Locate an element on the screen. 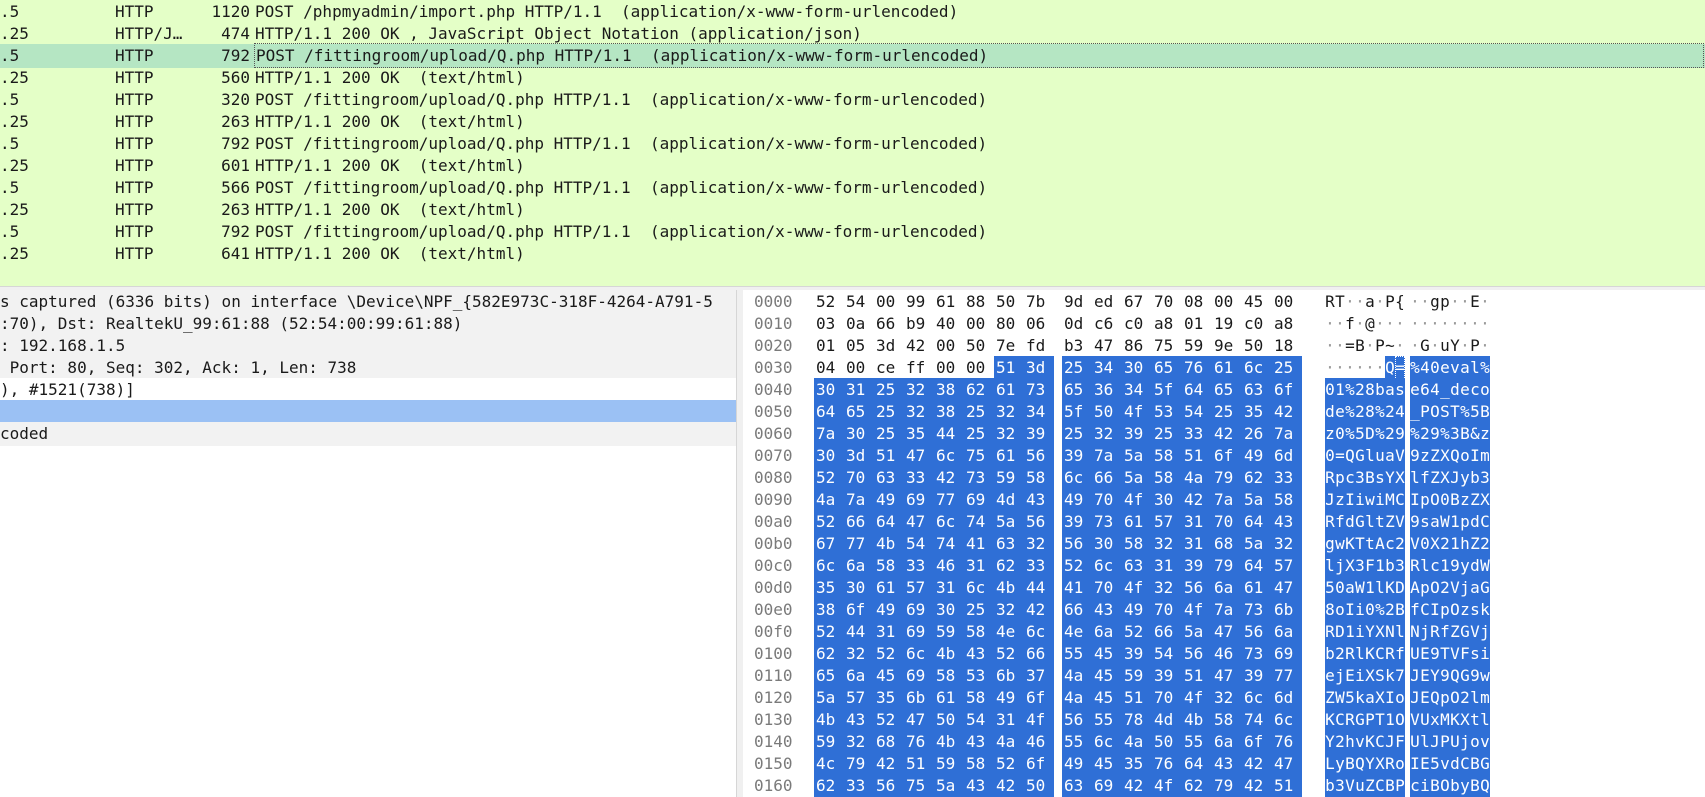 This screenshot has width=1705, height=797. hex-byte: 33 is located at coordinates (859, 785).